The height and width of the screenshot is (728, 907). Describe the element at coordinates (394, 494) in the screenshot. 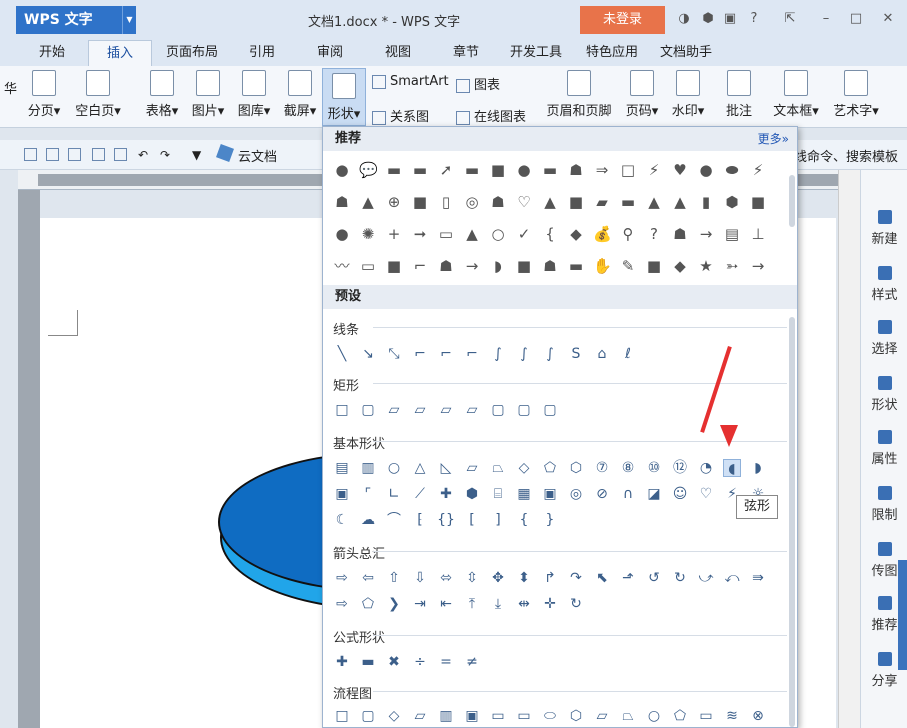

I see `l-shape-icon: ∟` at that location.